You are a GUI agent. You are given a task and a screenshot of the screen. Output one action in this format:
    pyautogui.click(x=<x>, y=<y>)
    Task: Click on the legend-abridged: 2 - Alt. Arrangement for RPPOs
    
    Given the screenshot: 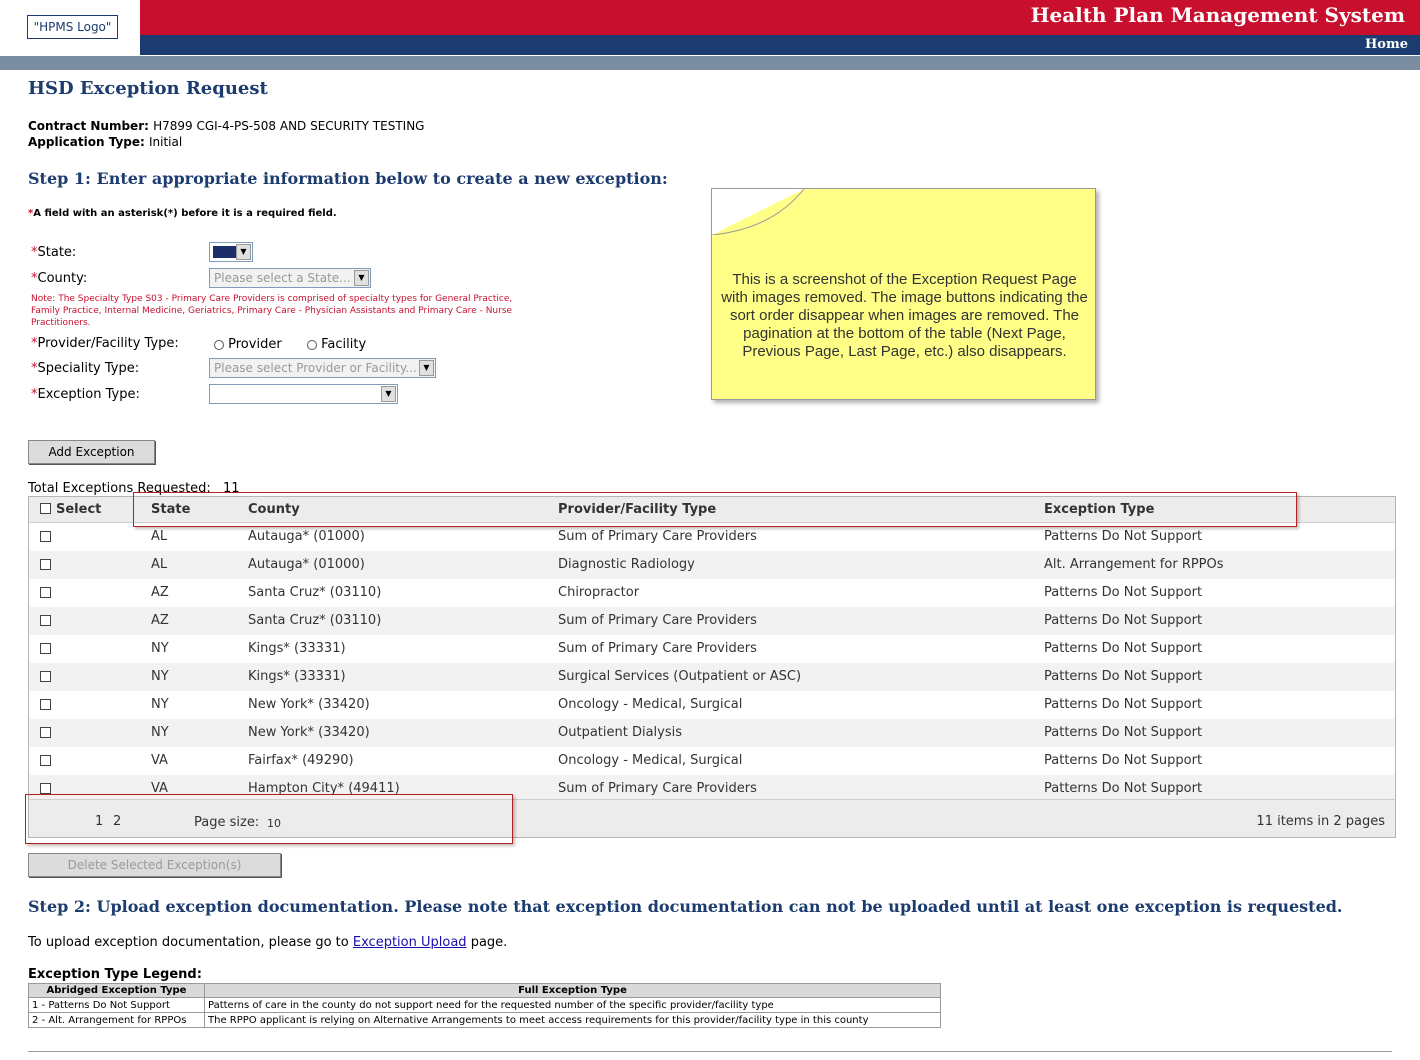 What is the action you would take?
    pyautogui.click(x=116, y=1020)
    